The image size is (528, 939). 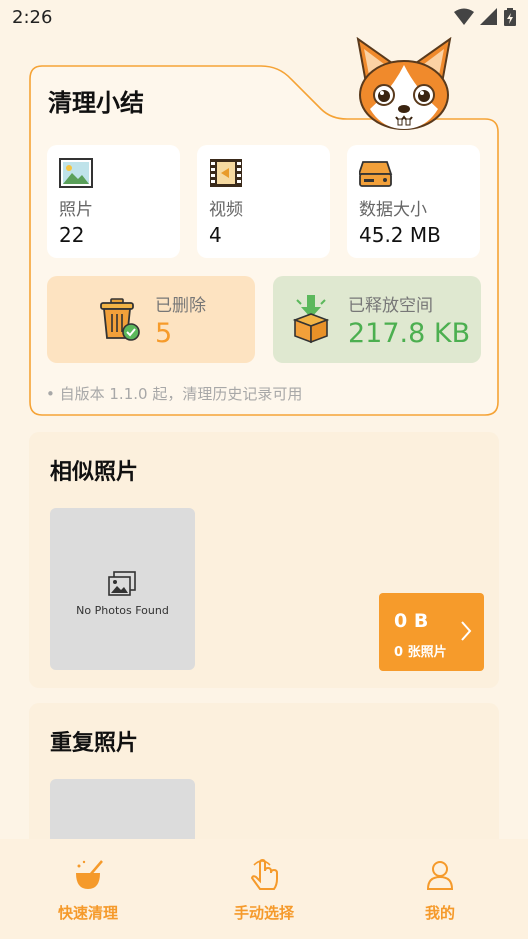 I want to click on nav-manual-select: 手动选择, so click(x=264, y=889).